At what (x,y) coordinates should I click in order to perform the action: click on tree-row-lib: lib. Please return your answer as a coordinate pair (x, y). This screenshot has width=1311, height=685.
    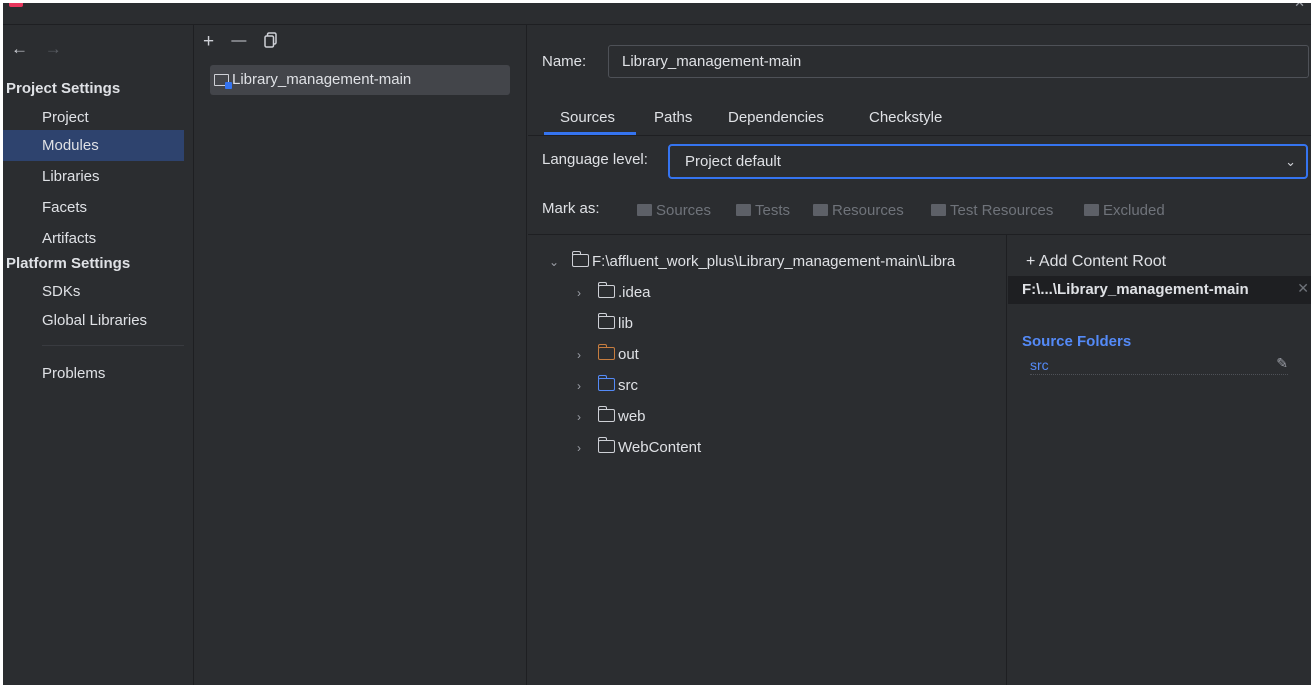
    Looking at the image, I should click on (603, 324).